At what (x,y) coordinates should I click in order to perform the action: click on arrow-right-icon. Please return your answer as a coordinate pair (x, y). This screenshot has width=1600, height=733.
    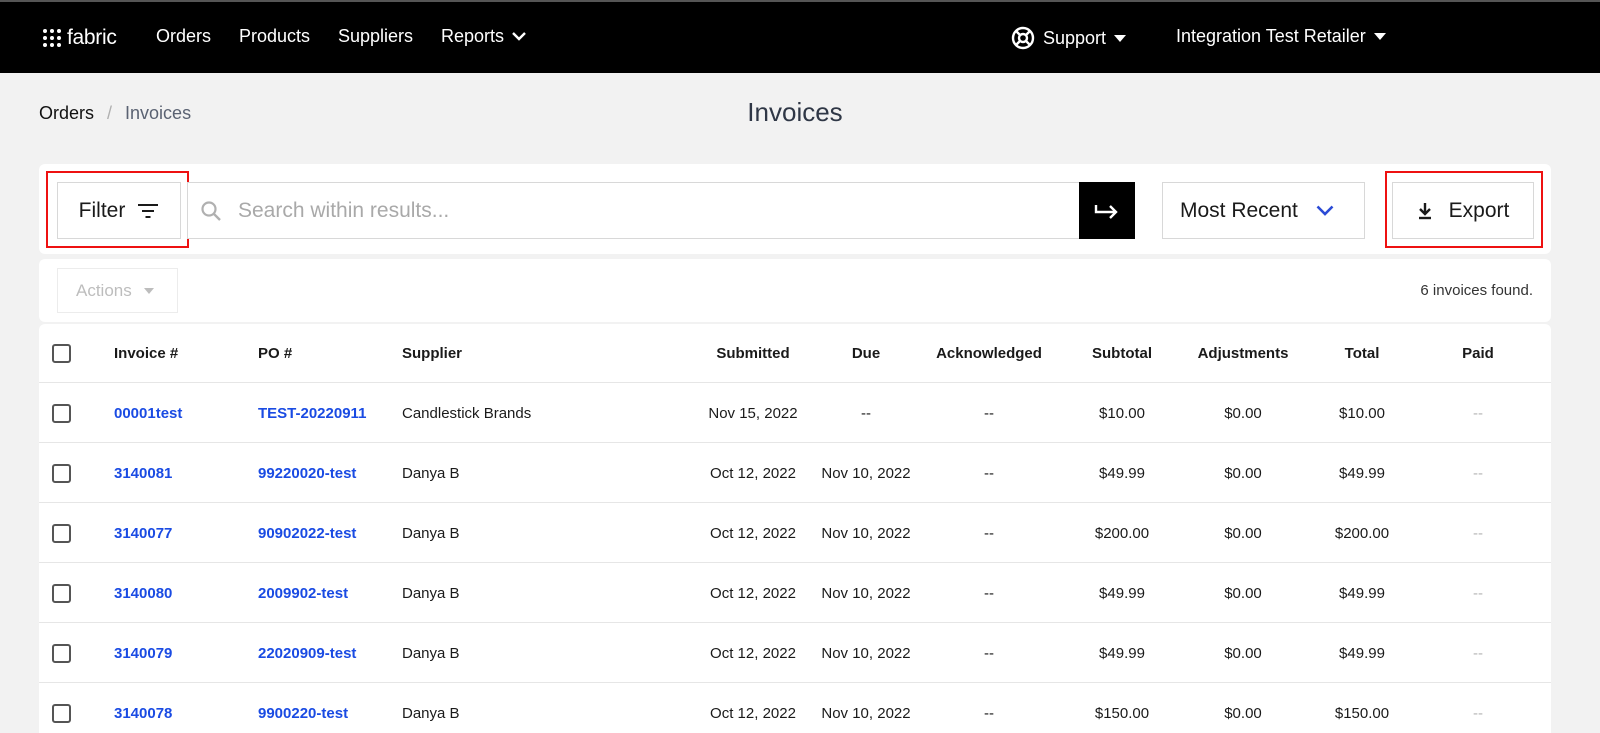
    Looking at the image, I should click on (1106, 211).